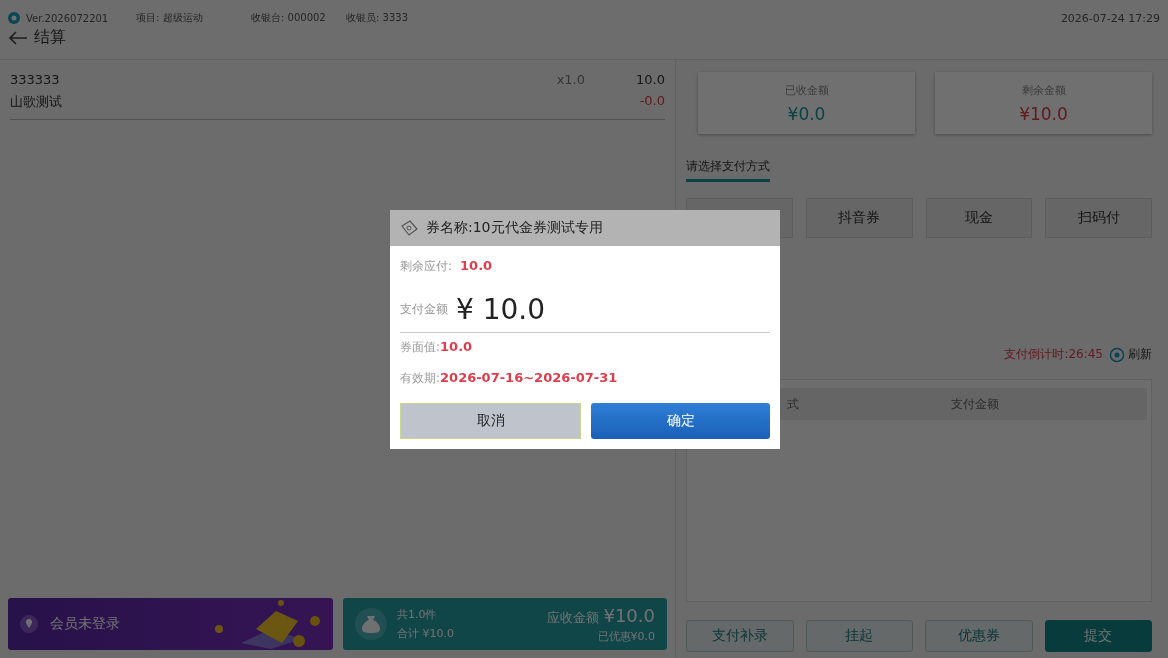  What do you see at coordinates (417, 614) in the screenshot?
I see `item-count: 共1.0件` at bounding box center [417, 614].